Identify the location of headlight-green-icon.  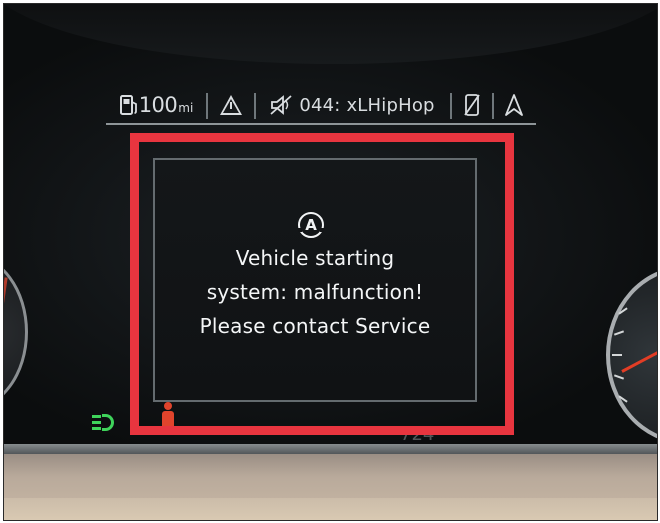
(104, 423).